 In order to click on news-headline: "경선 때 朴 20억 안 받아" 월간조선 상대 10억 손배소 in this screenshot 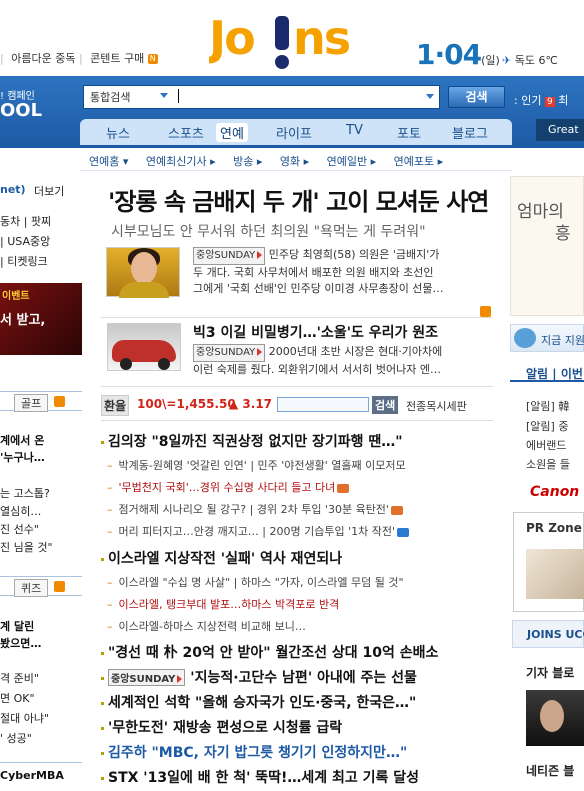, I will do `click(269, 652)`.